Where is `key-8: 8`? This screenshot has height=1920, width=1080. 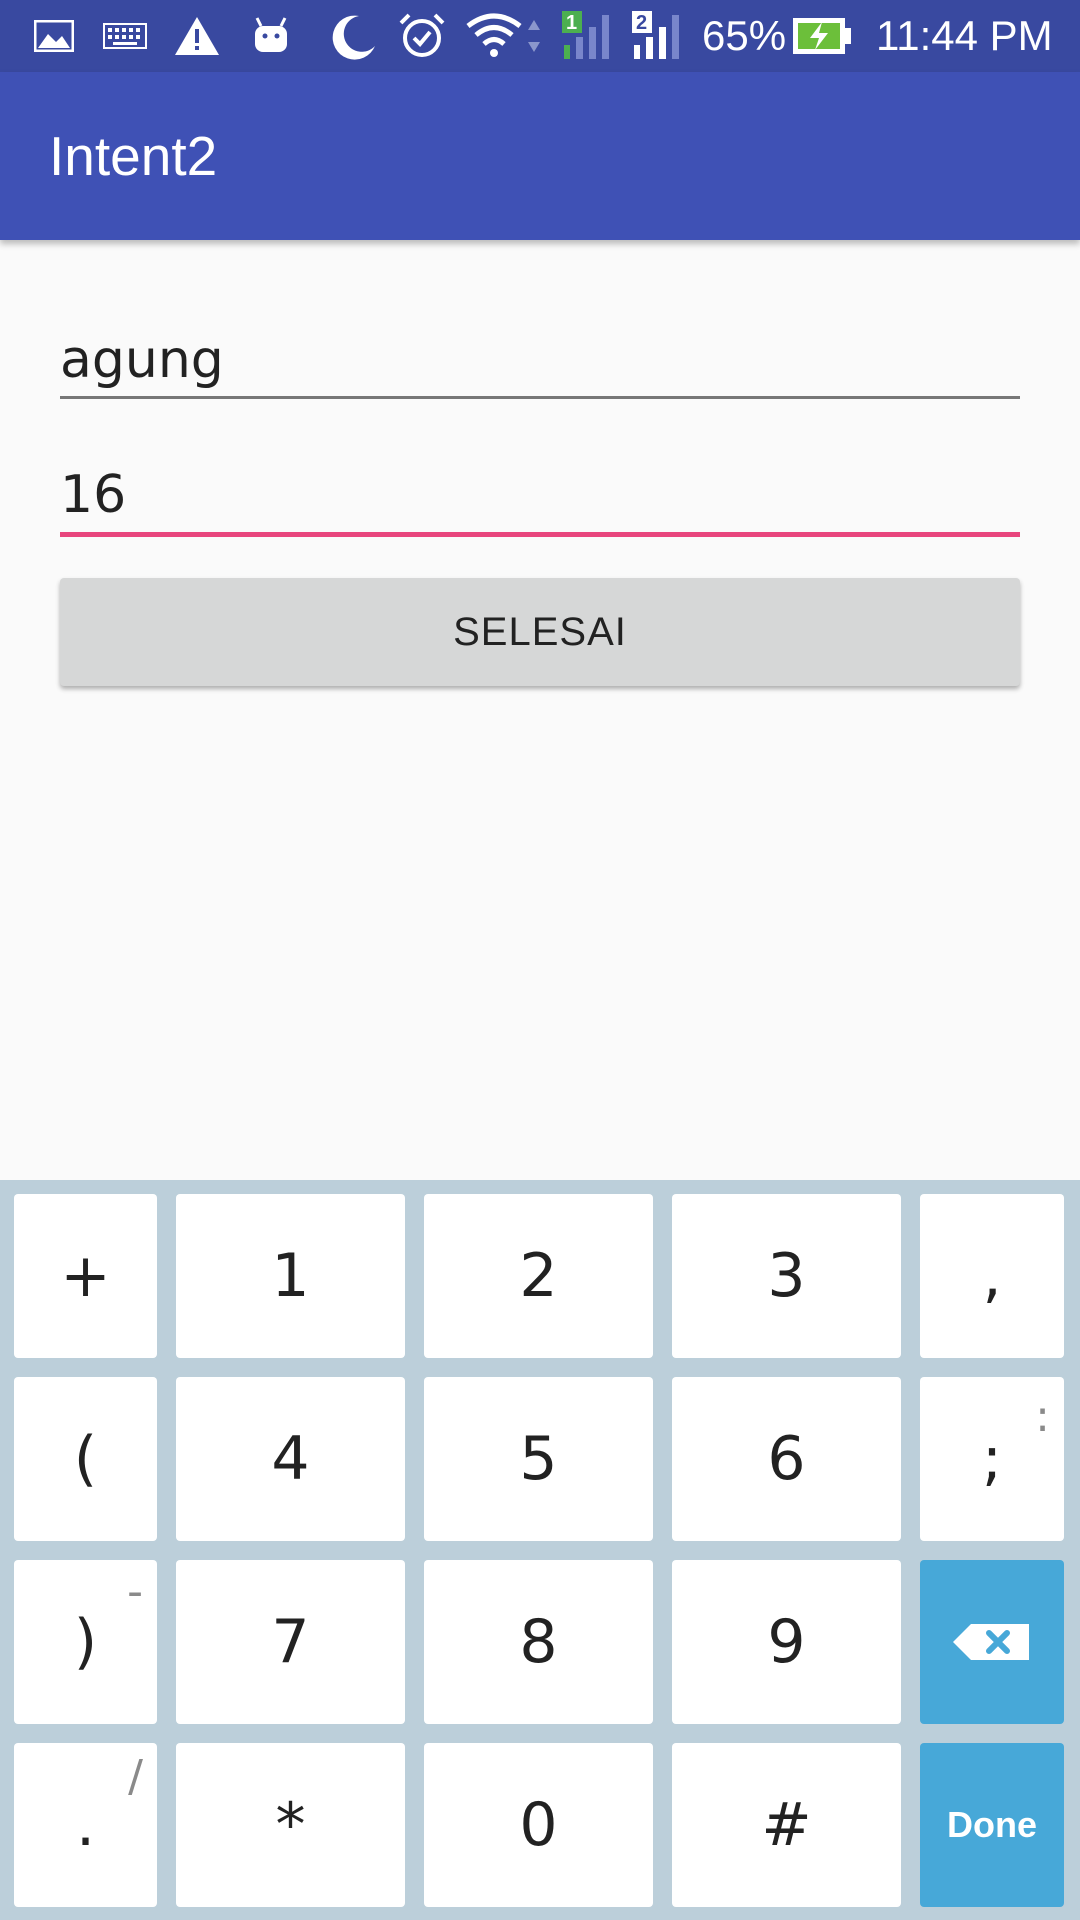 key-8: 8 is located at coordinates (538, 1642).